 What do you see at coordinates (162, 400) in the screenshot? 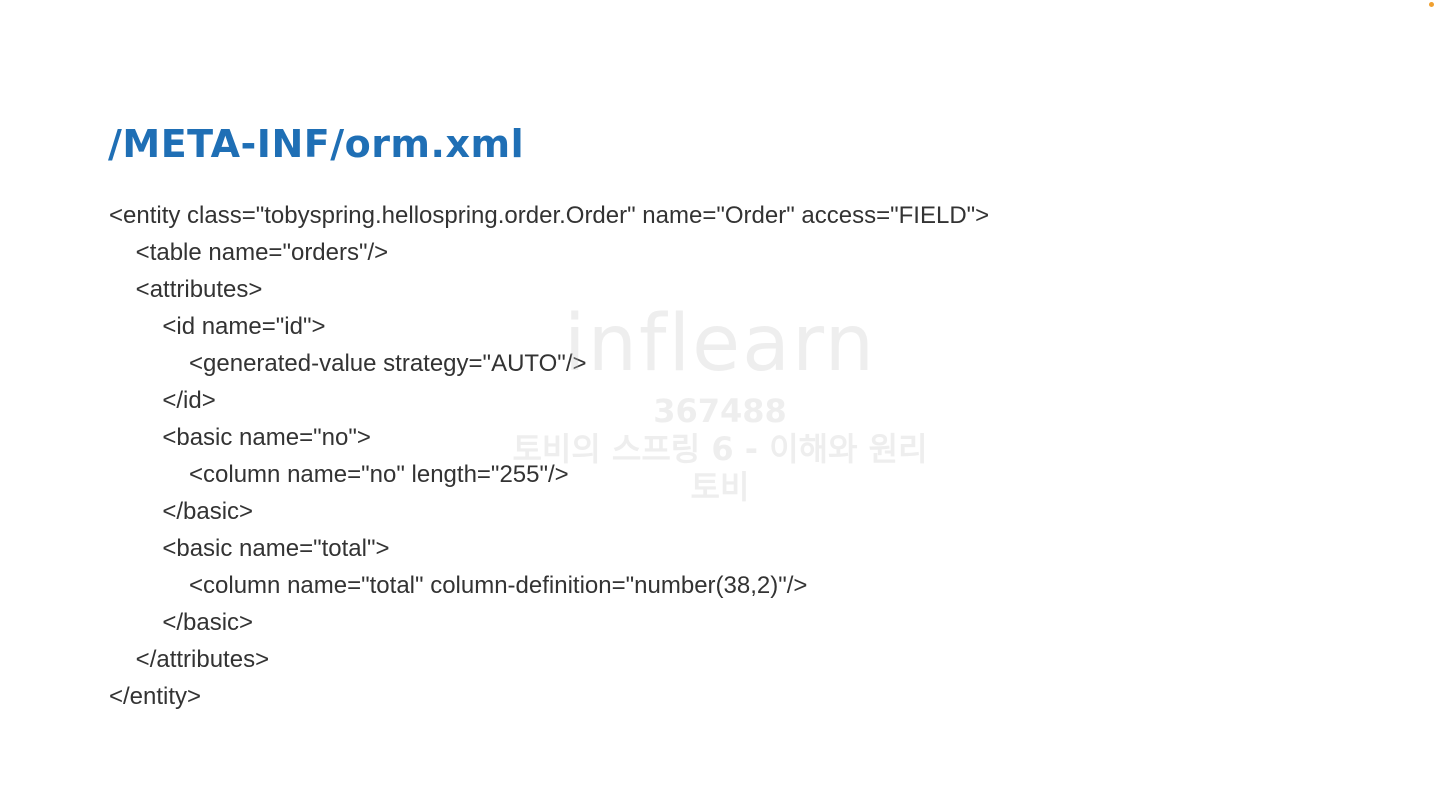
I see `code-line: </id>` at bounding box center [162, 400].